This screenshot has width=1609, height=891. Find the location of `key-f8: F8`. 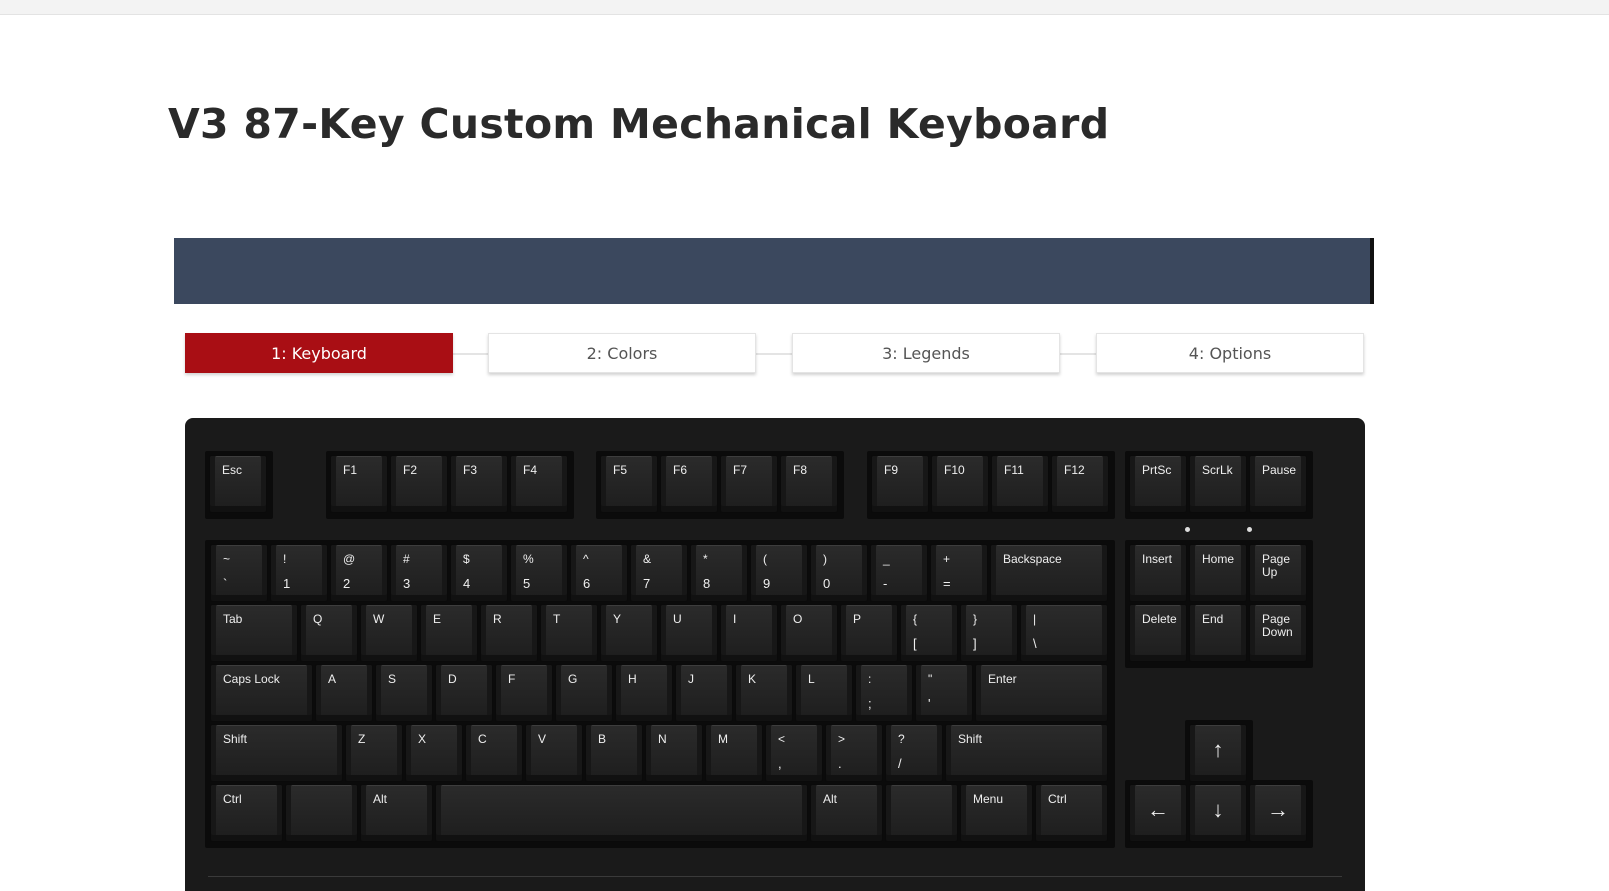

key-f8: F8 is located at coordinates (809, 484).